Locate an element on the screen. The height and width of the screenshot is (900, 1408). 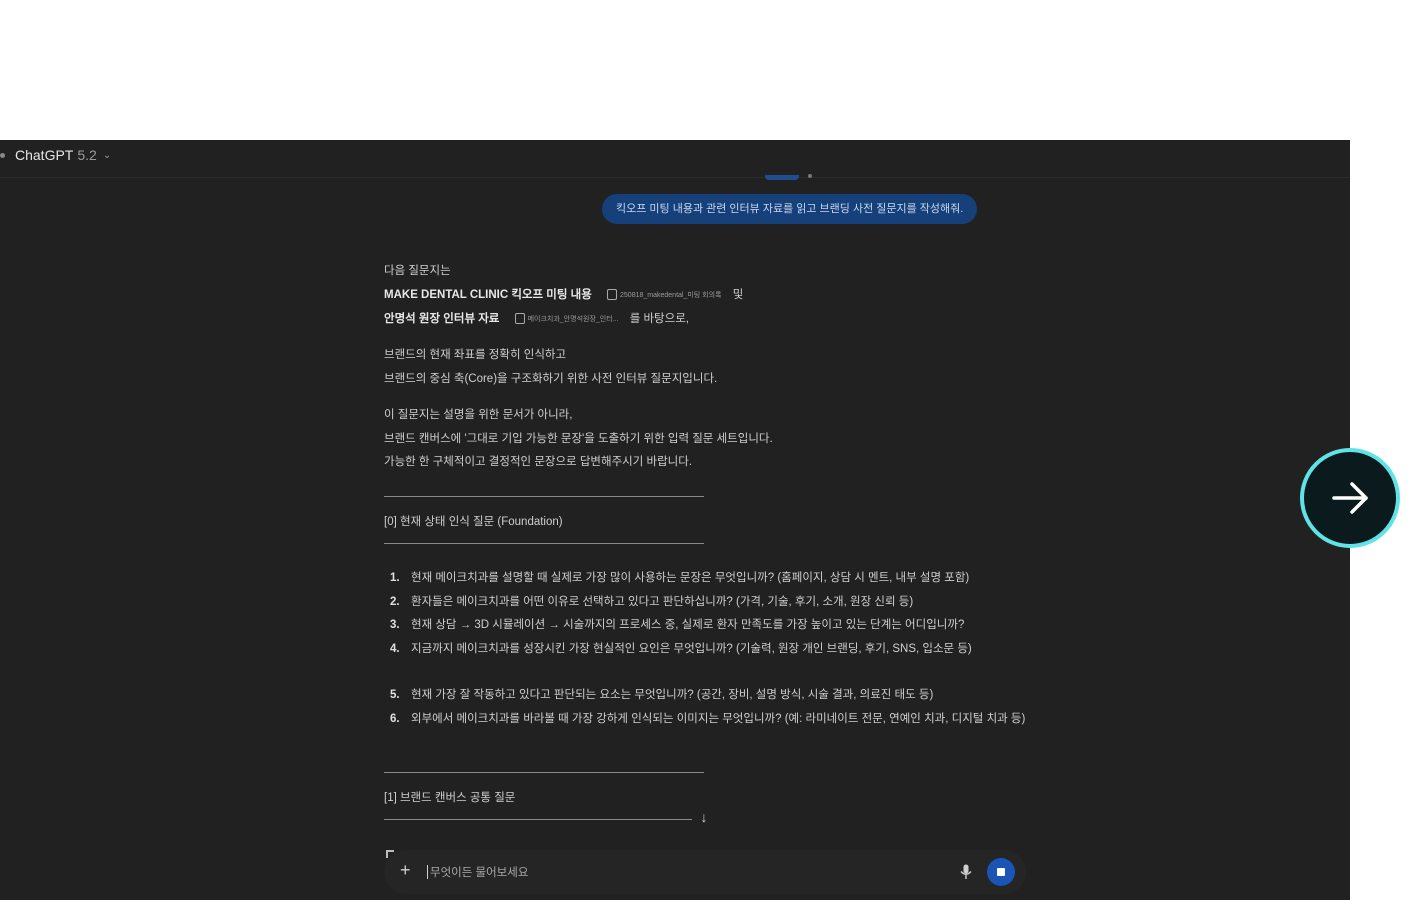
intro-tail-2: 를 바탕으로, is located at coordinates (659, 319).